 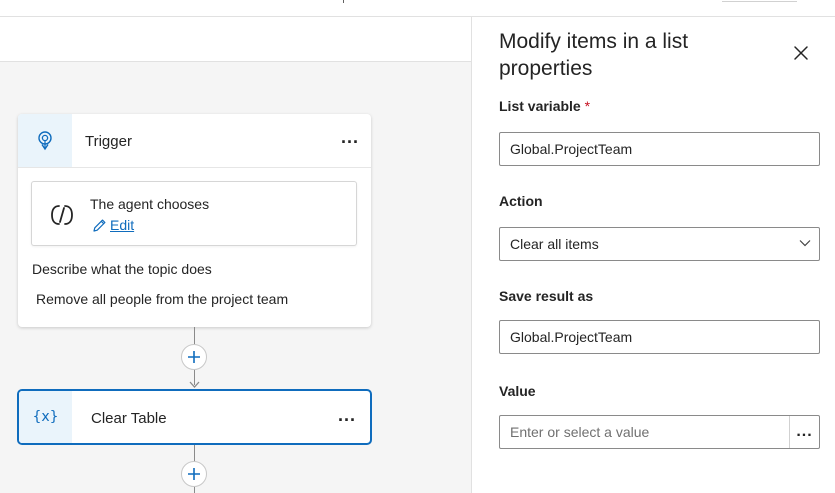 What do you see at coordinates (62, 215) in the screenshot?
I see `agent-logo-icon` at bounding box center [62, 215].